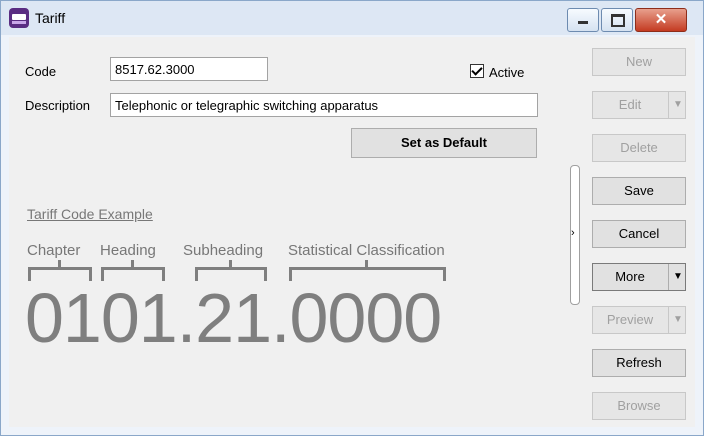 The height and width of the screenshot is (436, 704). I want to click on tariff-code-example-title: Tariff Code Example, so click(90, 214).